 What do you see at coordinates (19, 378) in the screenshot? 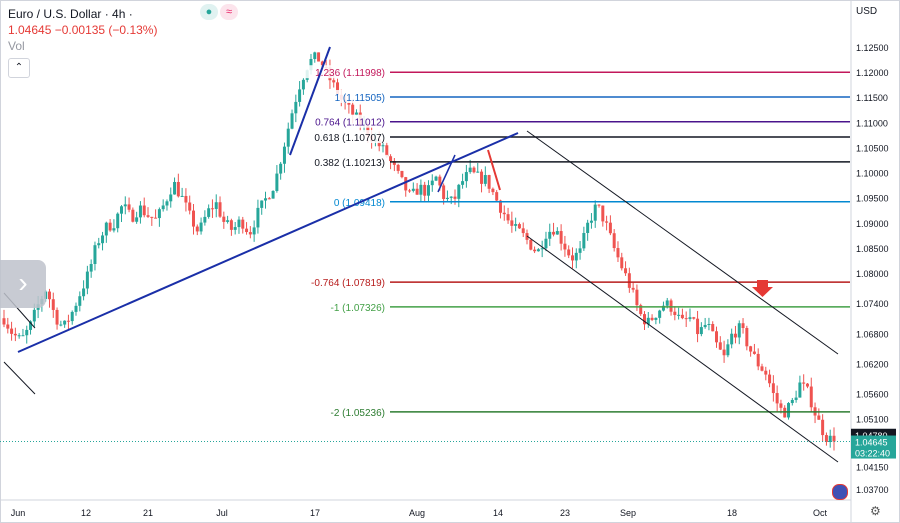
I see `left-channel-line` at bounding box center [19, 378].